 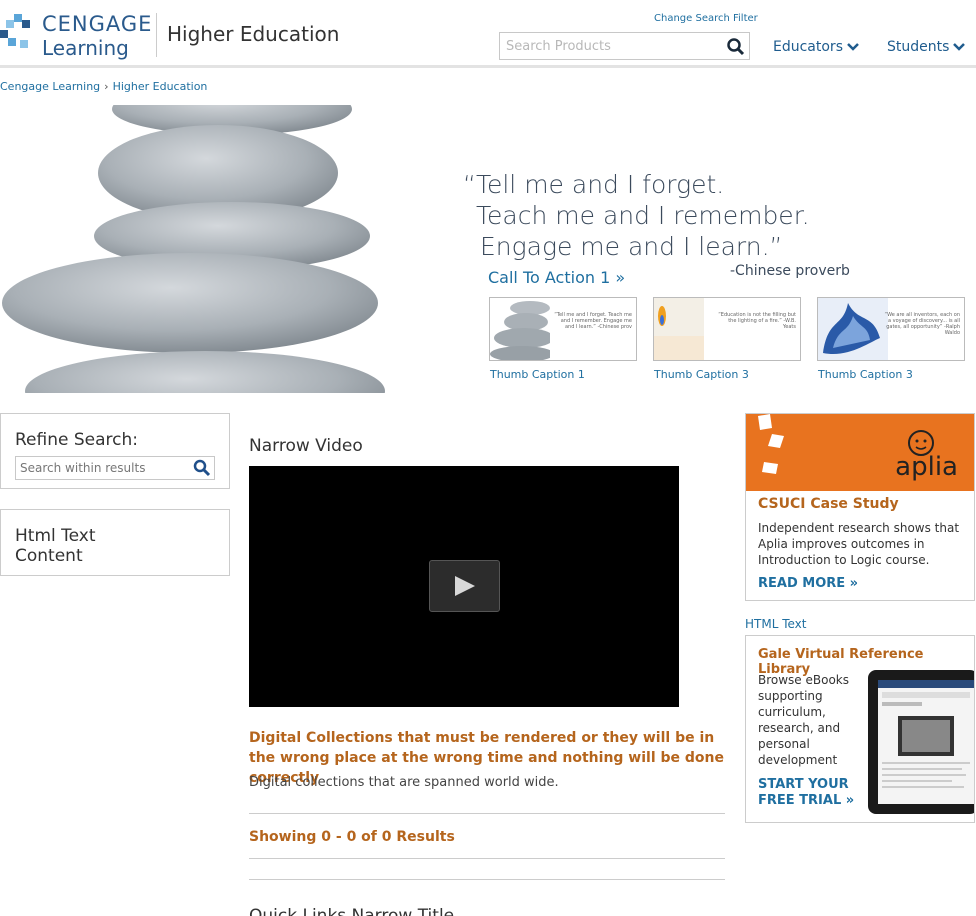 What do you see at coordinates (808, 47) in the screenshot?
I see `nav-educators-label: Educators` at bounding box center [808, 47].